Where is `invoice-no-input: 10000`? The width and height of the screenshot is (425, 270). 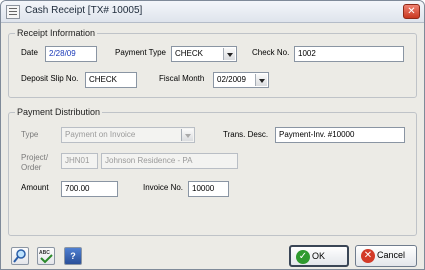 invoice-no-input: 10000 is located at coordinates (208, 189).